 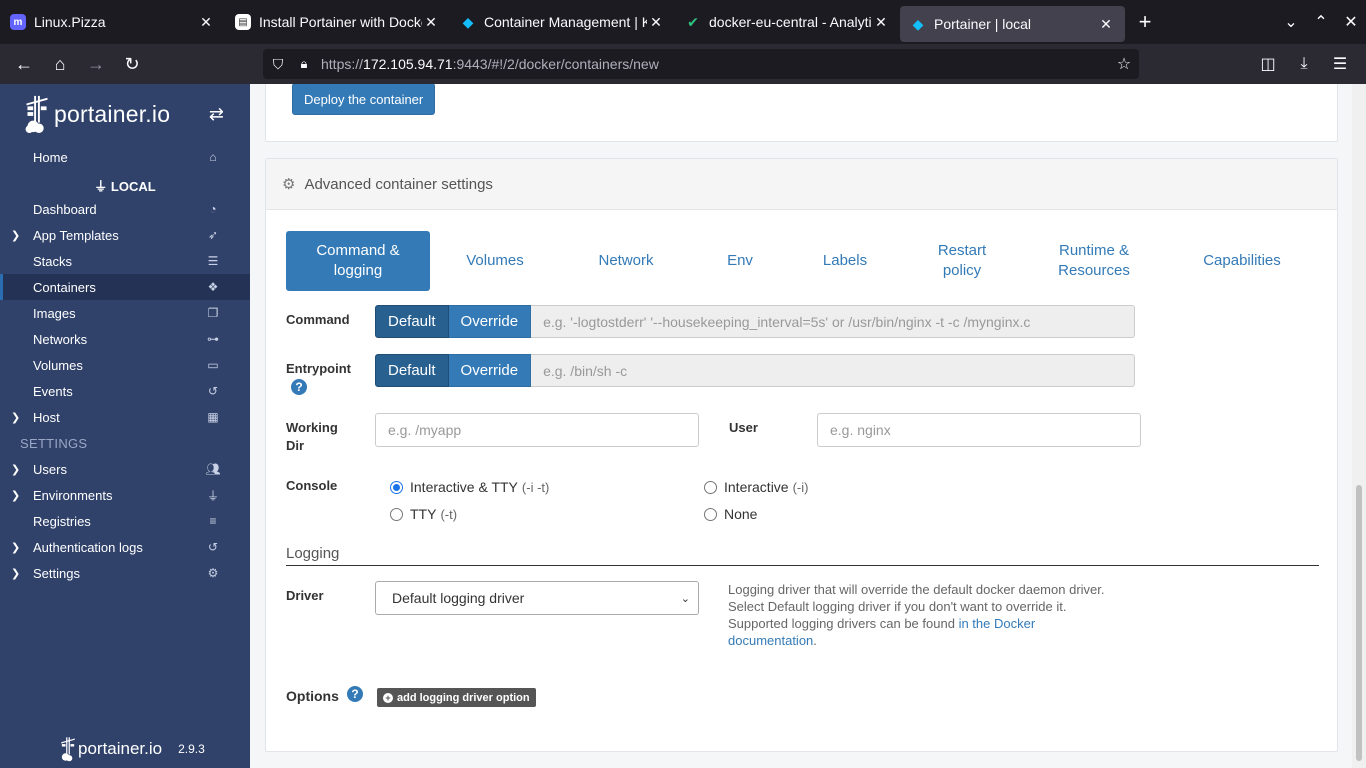 What do you see at coordinates (983, 24) in the screenshot?
I see `tab-title: Portainer | local` at bounding box center [983, 24].